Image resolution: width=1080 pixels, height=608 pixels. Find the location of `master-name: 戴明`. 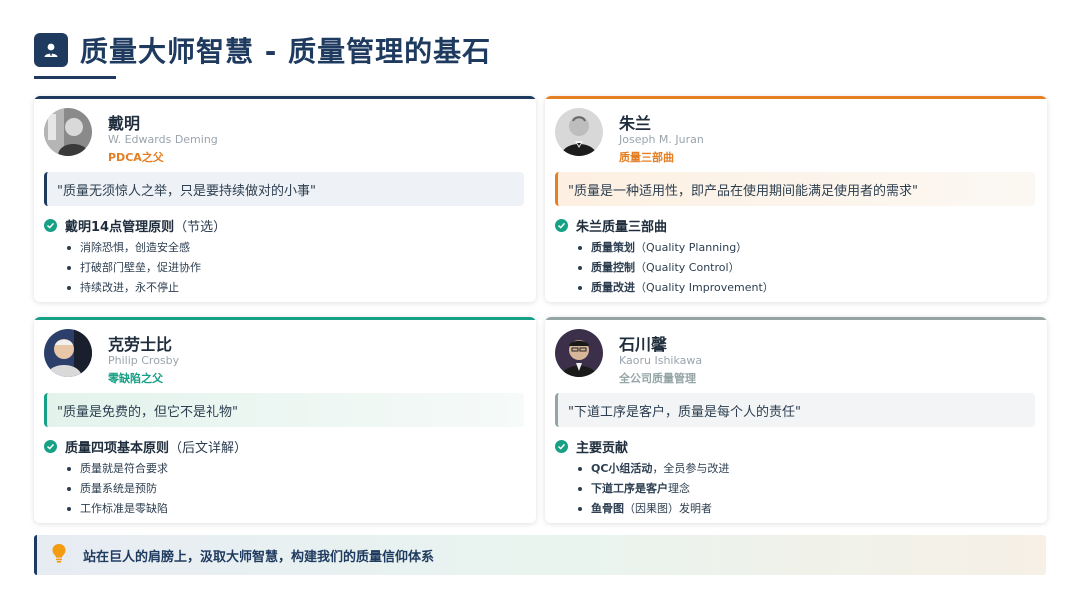

master-name: 戴明 is located at coordinates (124, 123).